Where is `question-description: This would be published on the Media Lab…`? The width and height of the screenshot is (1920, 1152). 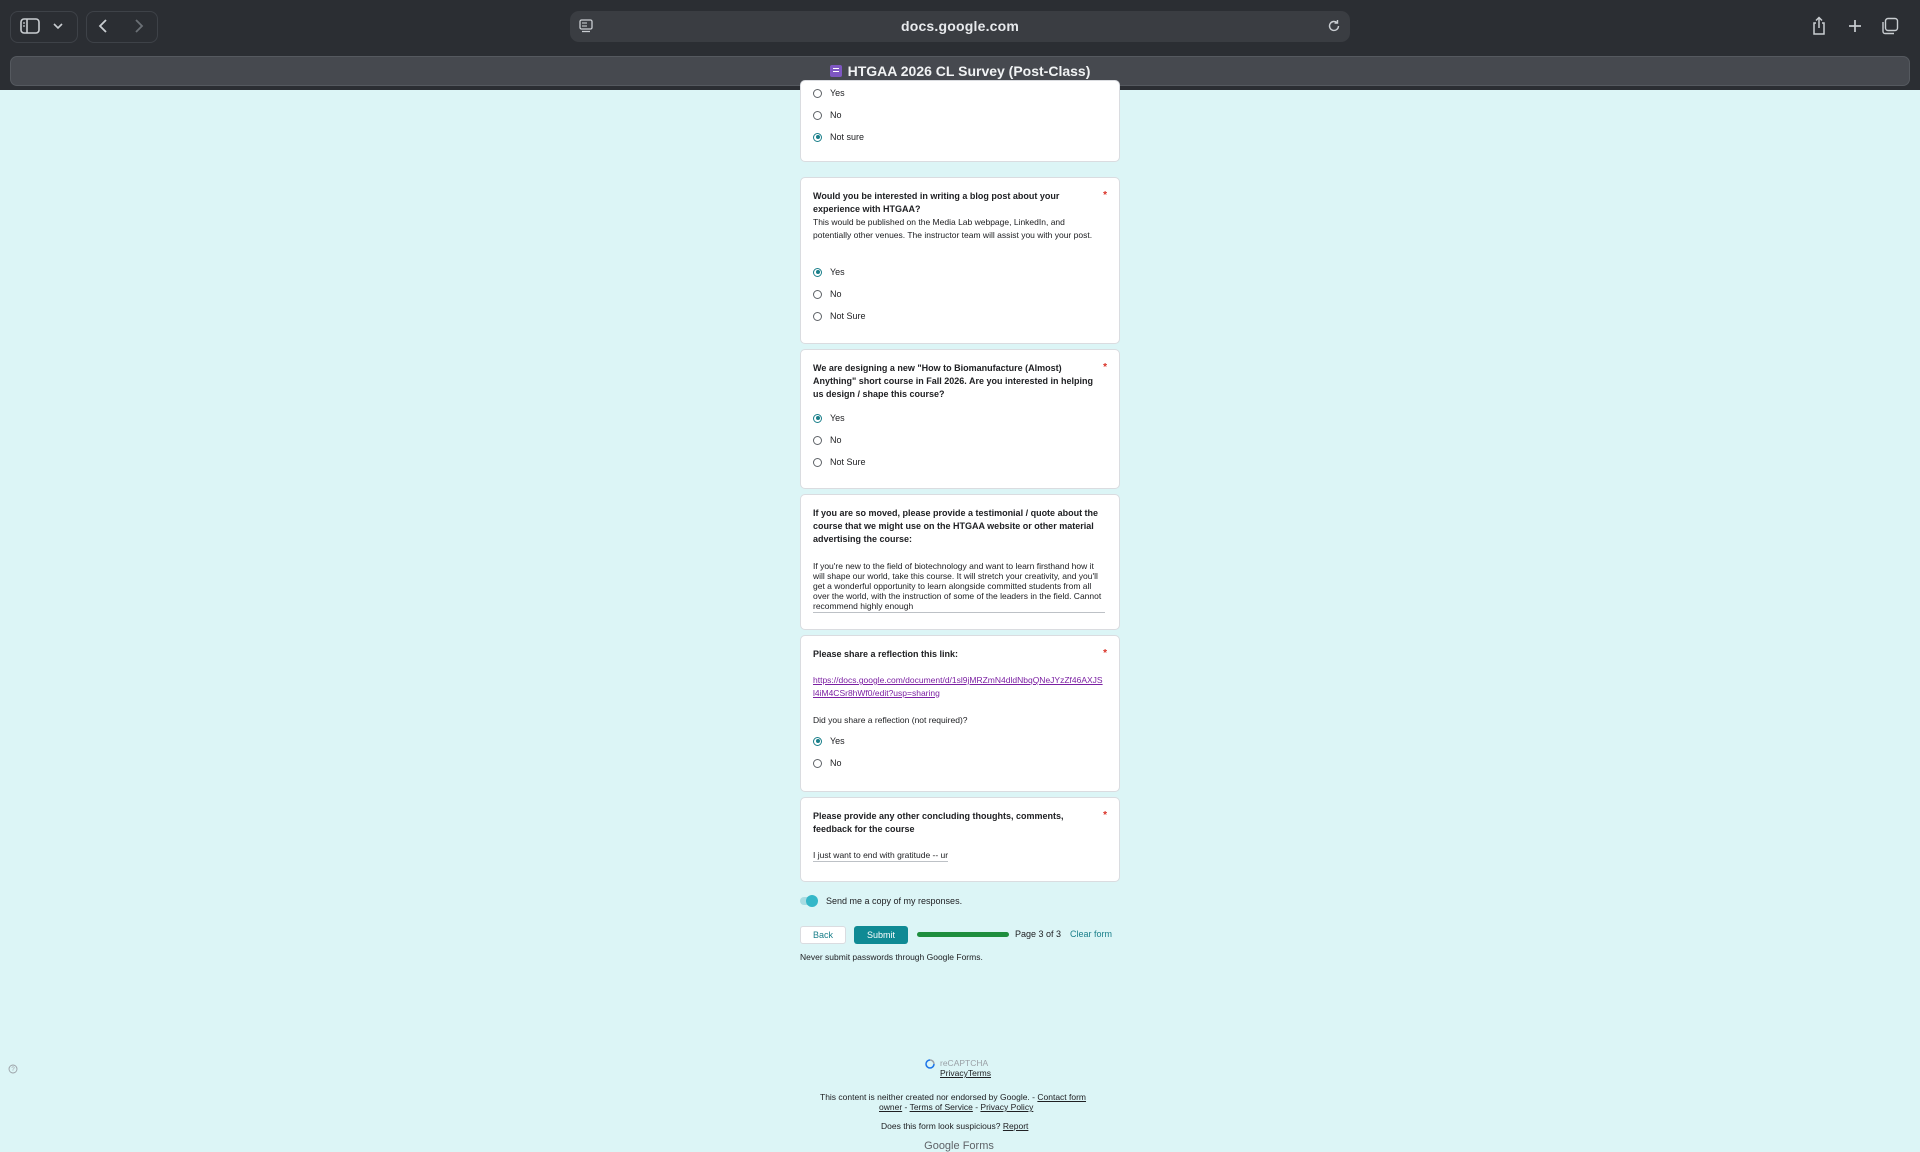 question-description: This would be published on the Media Lab… is located at coordinates (953, 228).